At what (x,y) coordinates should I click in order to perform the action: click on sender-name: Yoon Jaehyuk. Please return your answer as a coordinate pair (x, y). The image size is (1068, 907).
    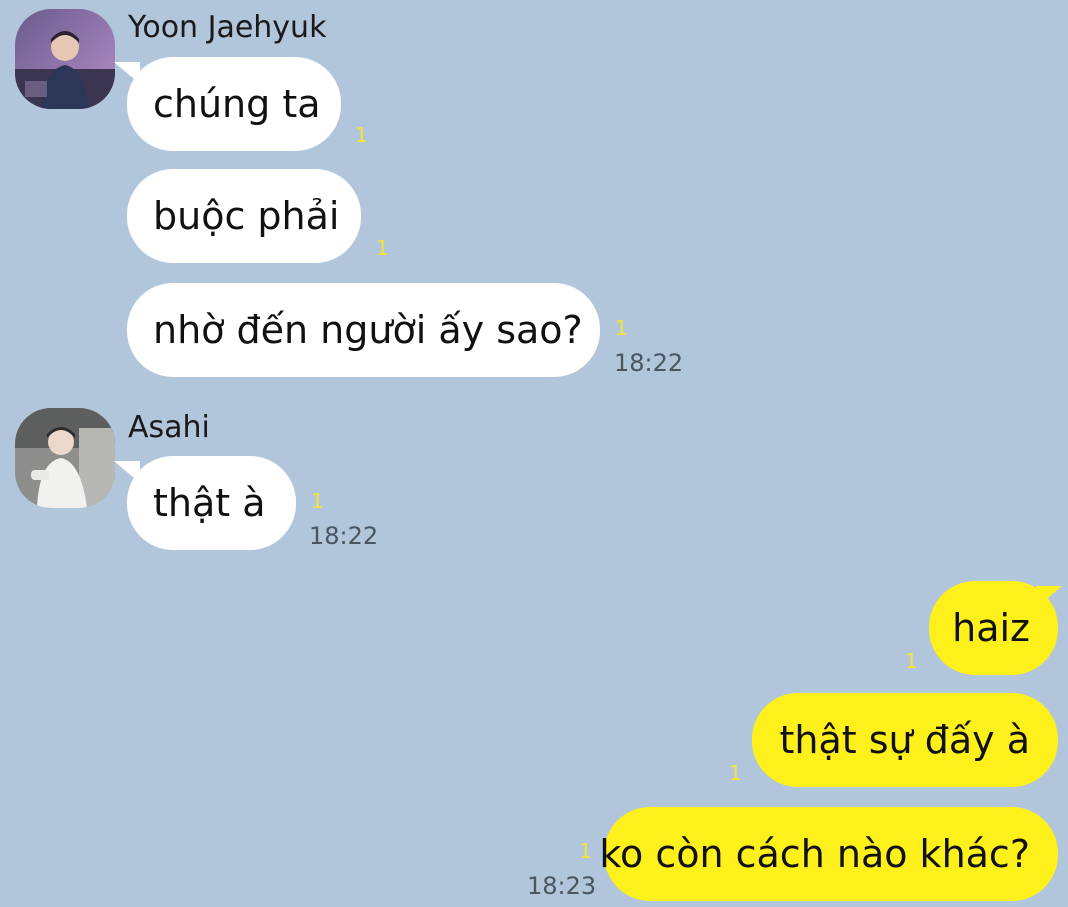
    Looking at the image, I should click on (227, 27).